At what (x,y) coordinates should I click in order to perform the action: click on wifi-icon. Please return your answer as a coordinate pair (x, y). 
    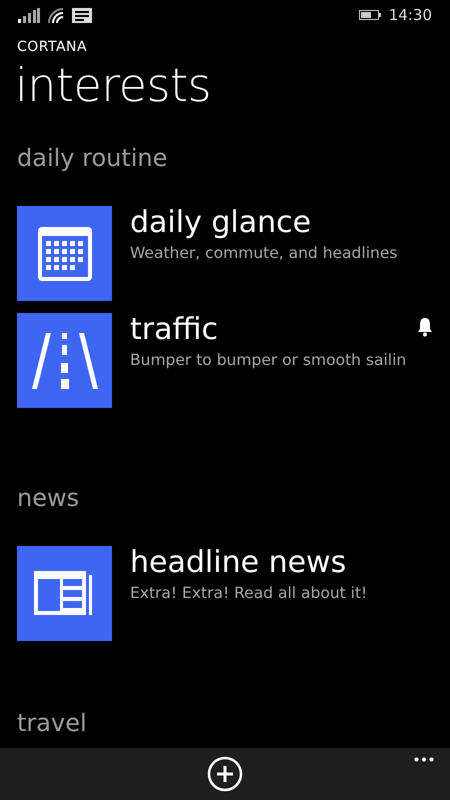
    Looking at the image, I should click on (56, 15).